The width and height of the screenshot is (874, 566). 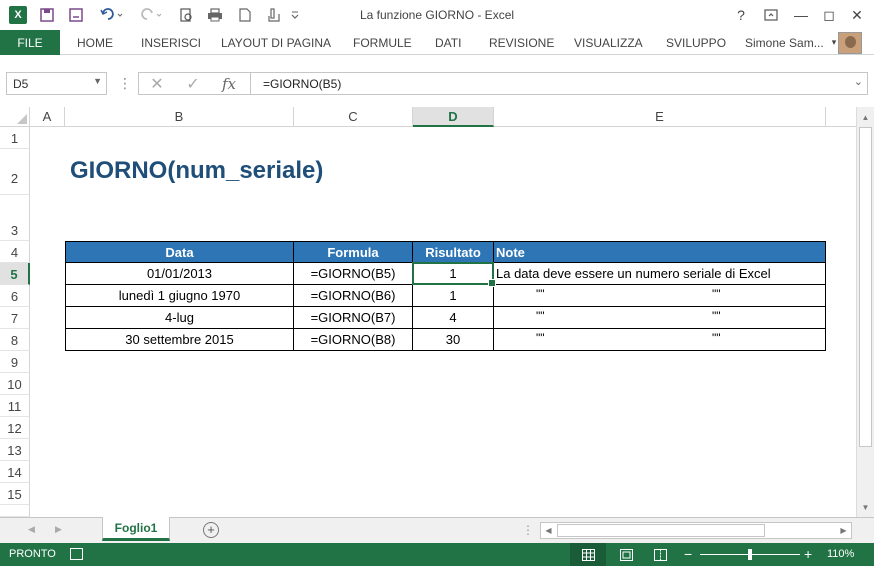 I want to click on row-header-4: 4, so click(x=15, y=252).